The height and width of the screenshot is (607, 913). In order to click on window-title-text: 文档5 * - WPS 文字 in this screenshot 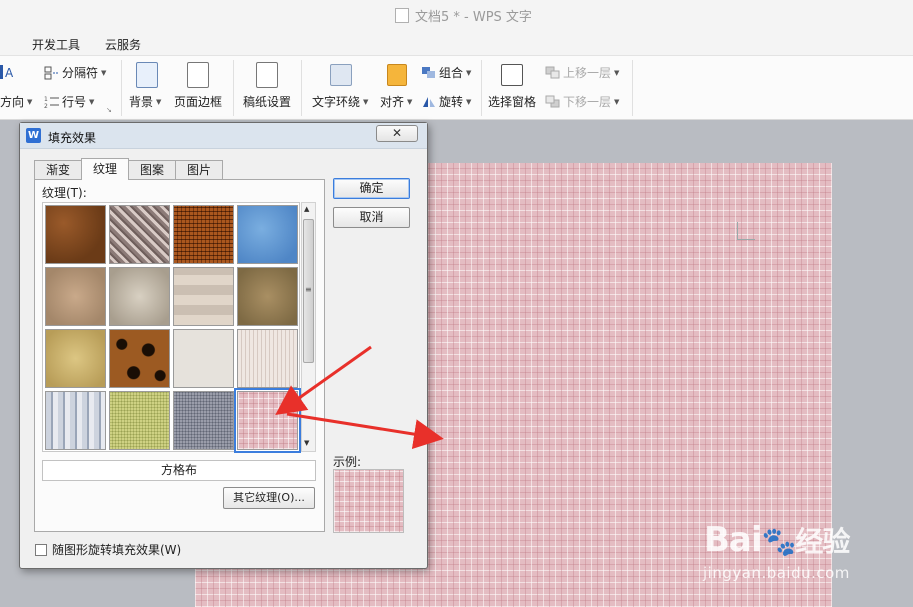, I will do `click(473, 17)`.